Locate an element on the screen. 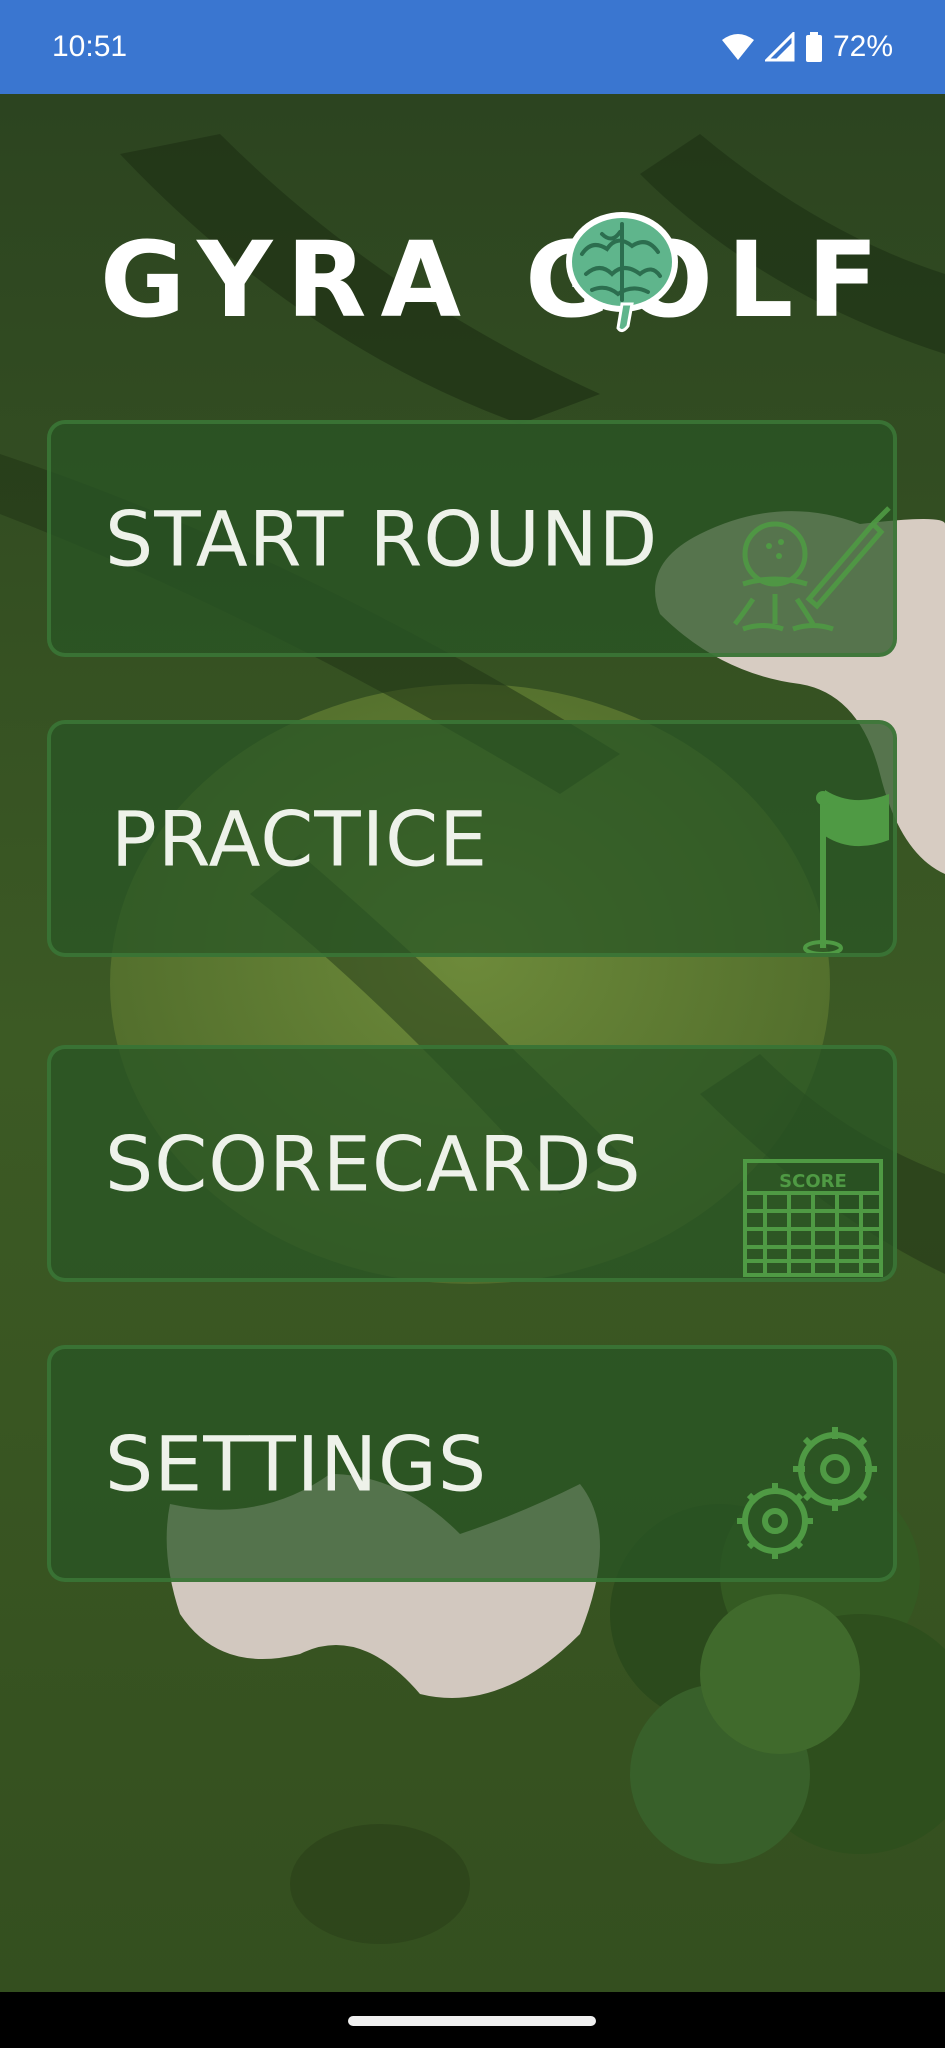 The height and width of the screenshot is (2048, 945). battery-percent: 72% is located at coordinates (862, 46).